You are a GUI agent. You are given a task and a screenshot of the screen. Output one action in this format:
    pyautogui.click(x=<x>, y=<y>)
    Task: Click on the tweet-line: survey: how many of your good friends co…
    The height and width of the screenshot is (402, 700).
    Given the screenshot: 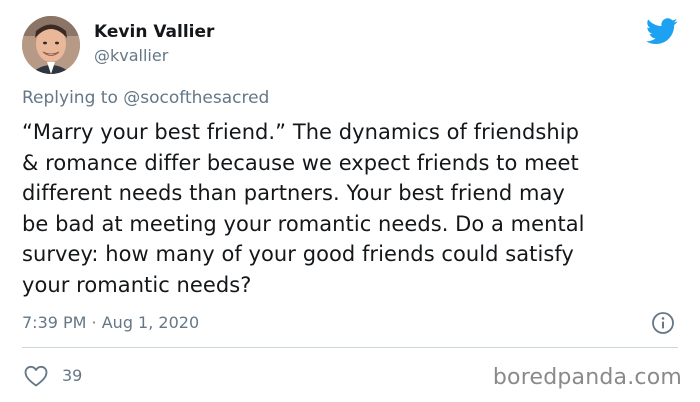 What is the action you would take?
    pyautogui.click(x=298, y=254)
    